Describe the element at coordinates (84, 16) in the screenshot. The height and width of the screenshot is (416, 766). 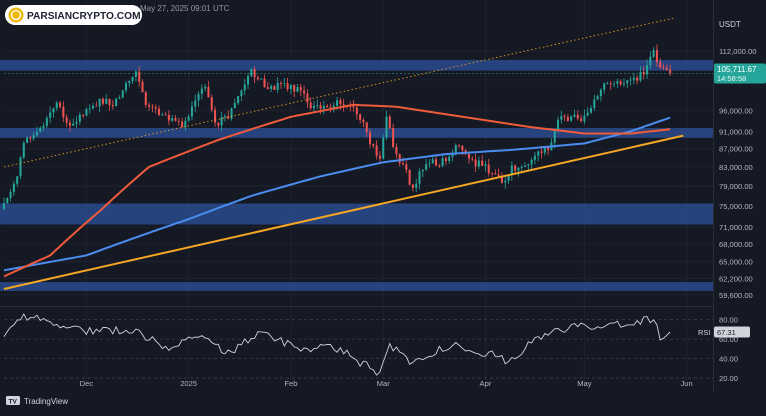
I see `logo-text: PARSIANCRYPTO.COM` at that location.